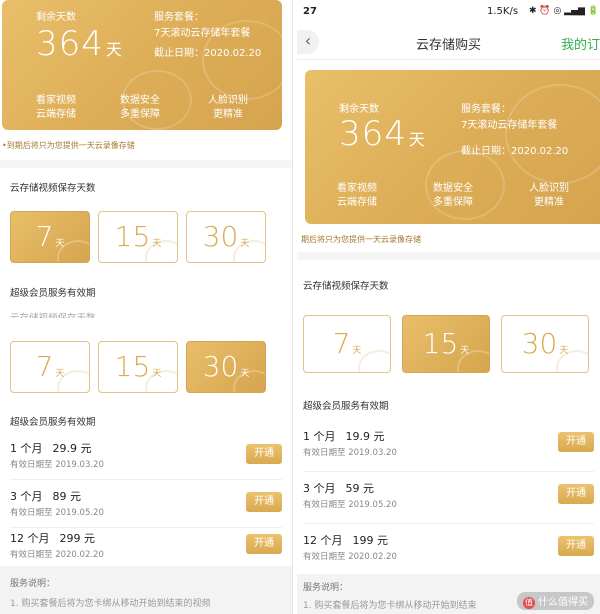 This screenshot has width=600, height=614. Describe the element at coordinates (52, 538) in the screenshot. I see `plan-name: 12 个月 299 元` at that location.